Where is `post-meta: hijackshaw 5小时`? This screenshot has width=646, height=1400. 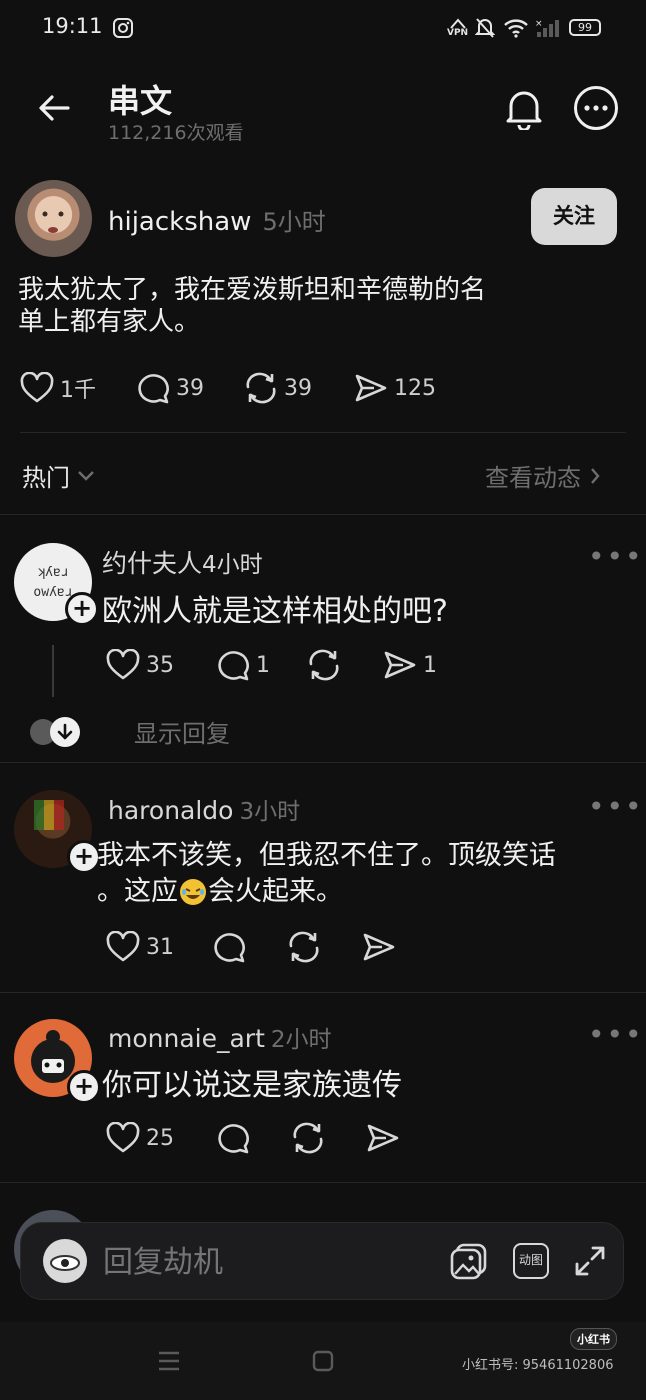
post-meta: hijackshaw 5小时 is located at coordinates (217, 219).